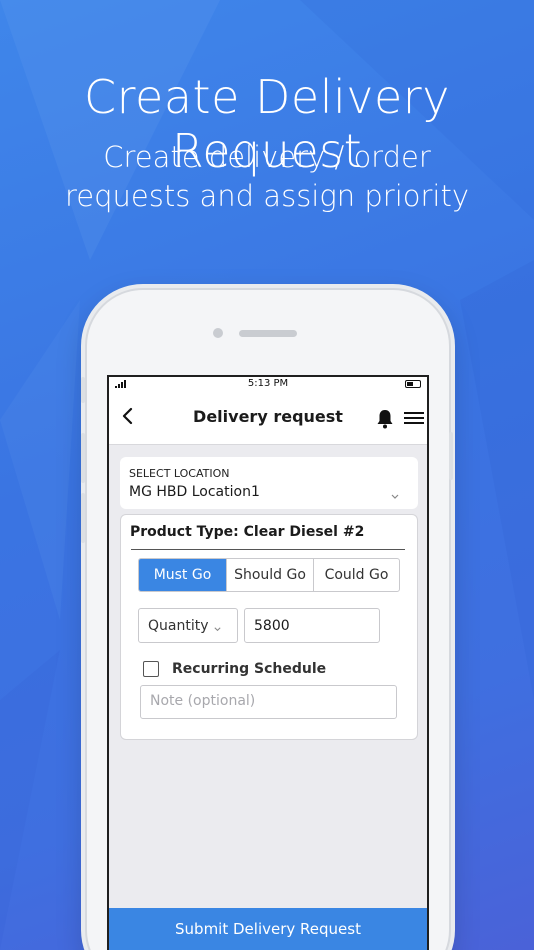  I want to click on quantity-input: 5800, so click(312, 625).